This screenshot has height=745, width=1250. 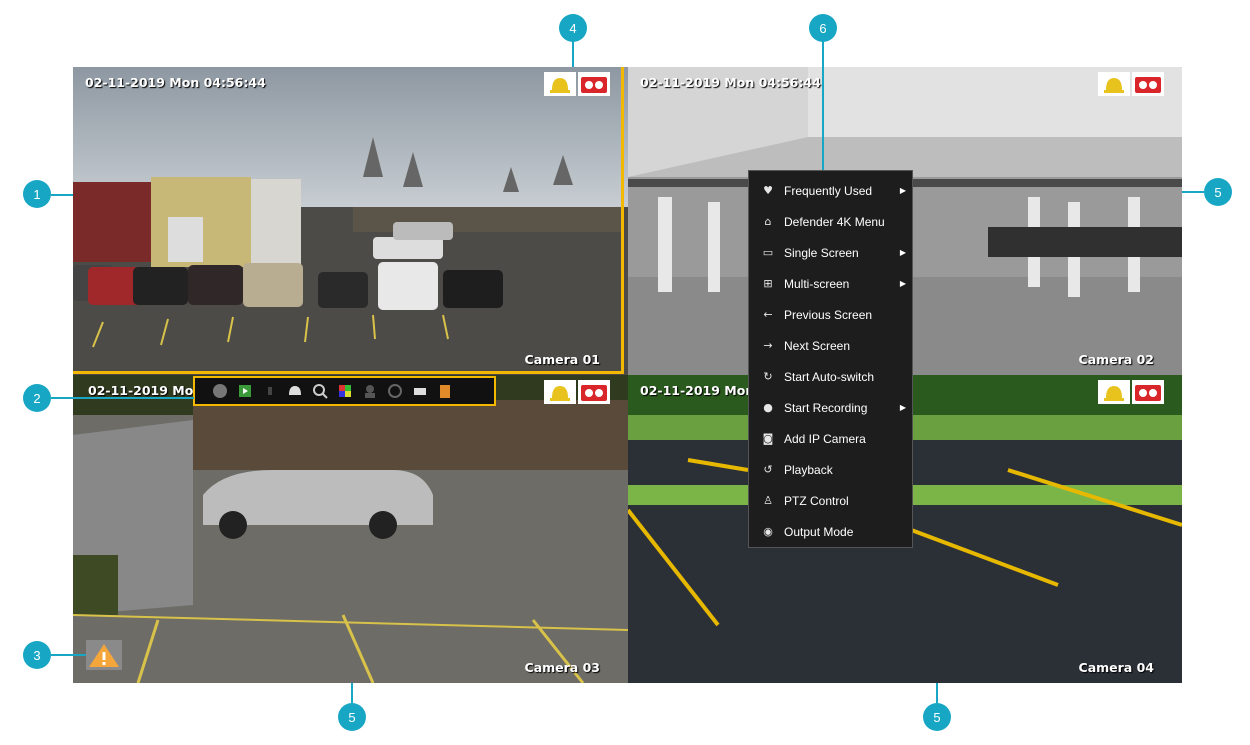 I want to click on camera-1-name: Camera 01, so click(x=562, y=359).